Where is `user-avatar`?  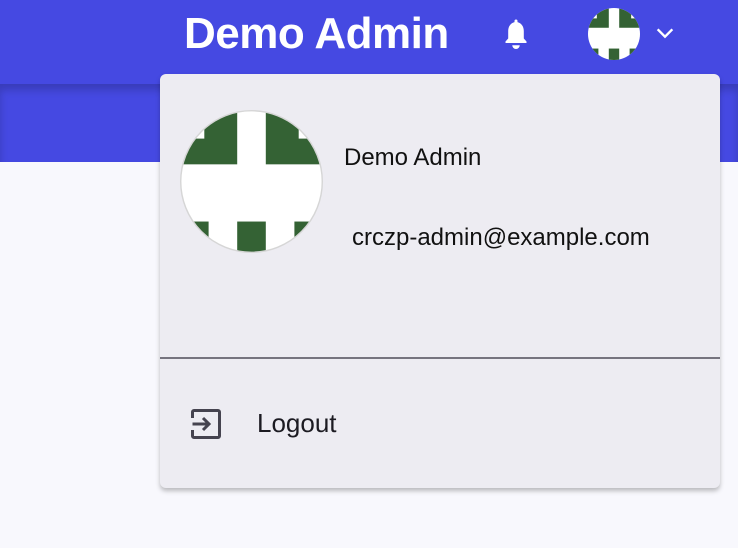
user-avatar is located at coordinates (251, 181).